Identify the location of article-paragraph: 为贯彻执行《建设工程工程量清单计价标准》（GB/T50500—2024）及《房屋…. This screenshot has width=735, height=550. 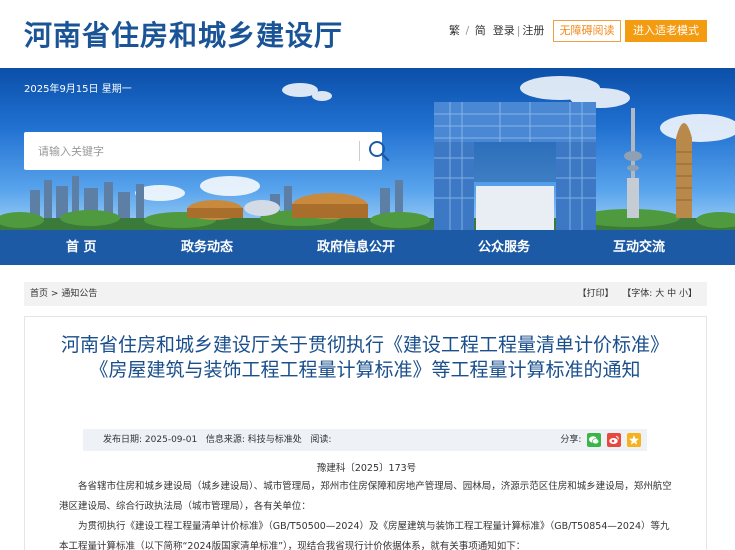
(364, 535).